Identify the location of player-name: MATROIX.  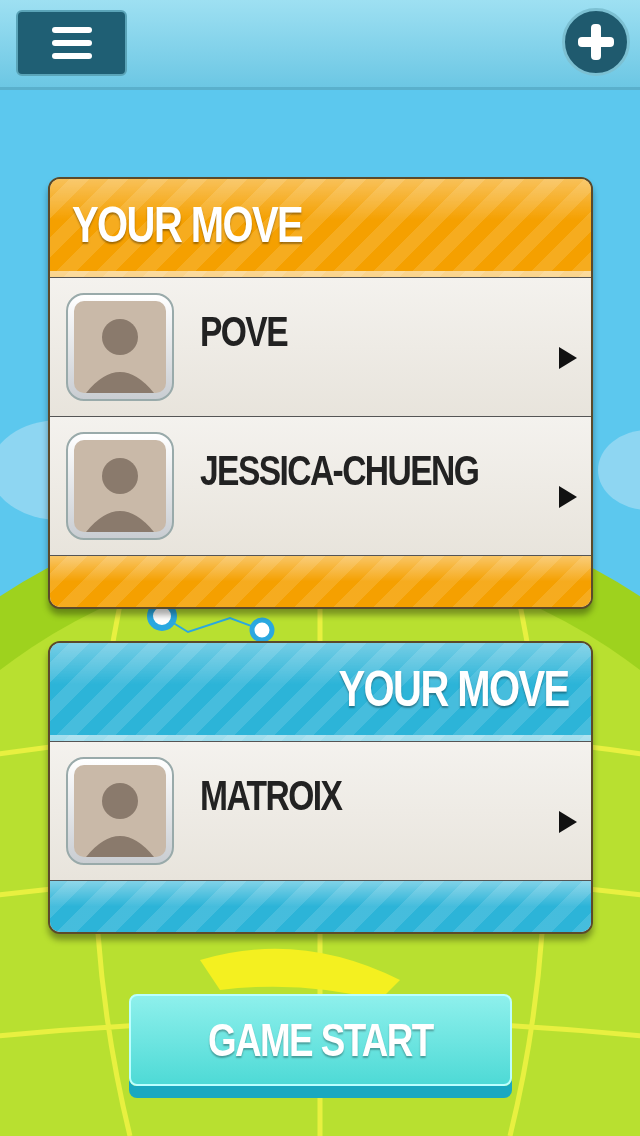
(270, 796).